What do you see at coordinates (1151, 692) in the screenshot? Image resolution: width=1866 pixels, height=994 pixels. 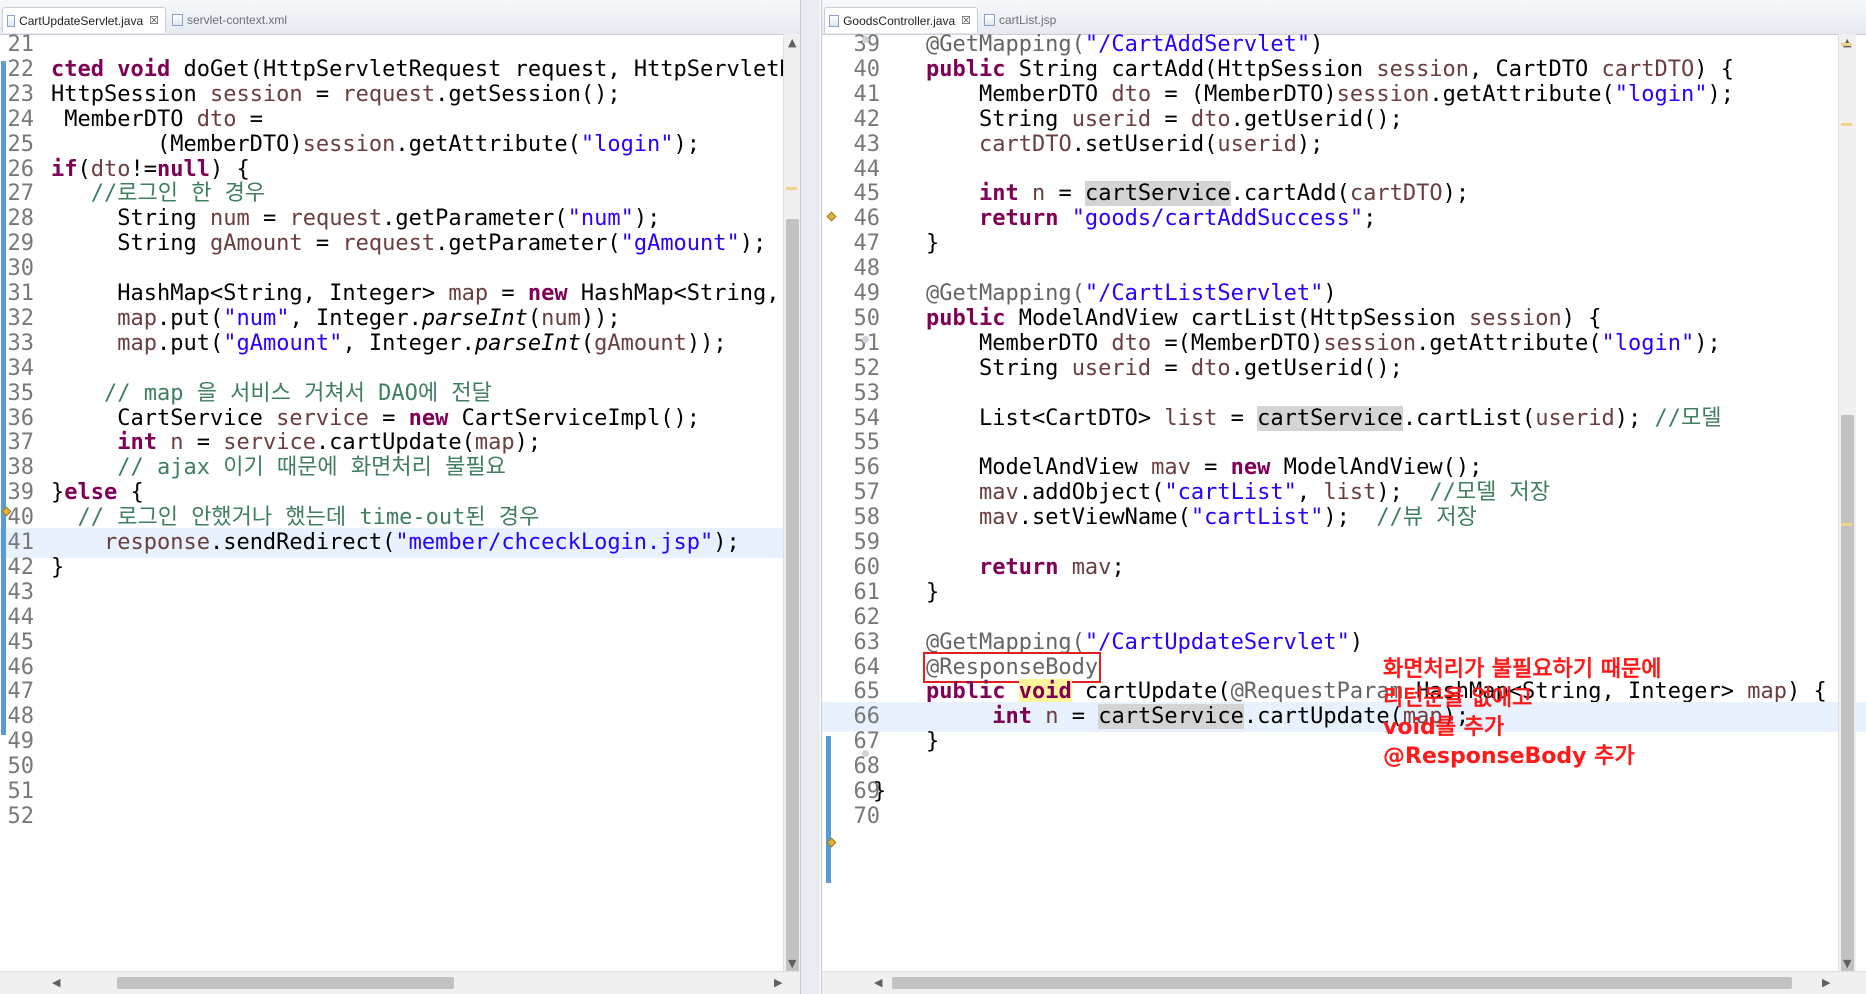 I see `code-token: cartUpdate(` at bounding box center [1151, 692].